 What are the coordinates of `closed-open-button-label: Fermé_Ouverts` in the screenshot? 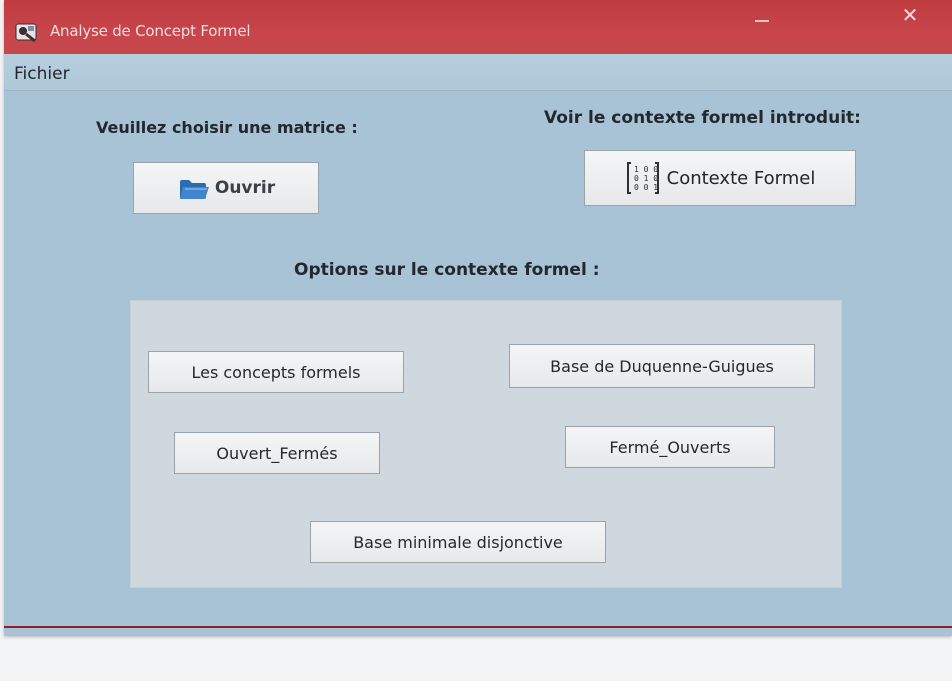 It's located at (670, 447).